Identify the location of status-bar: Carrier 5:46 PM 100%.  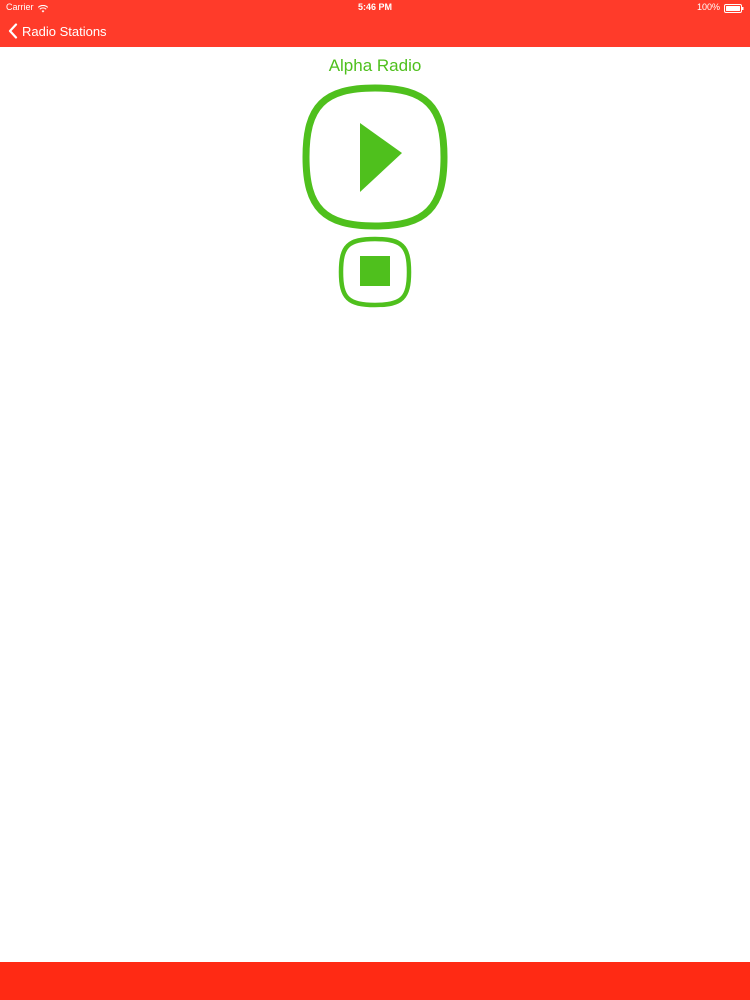
(375, 7).